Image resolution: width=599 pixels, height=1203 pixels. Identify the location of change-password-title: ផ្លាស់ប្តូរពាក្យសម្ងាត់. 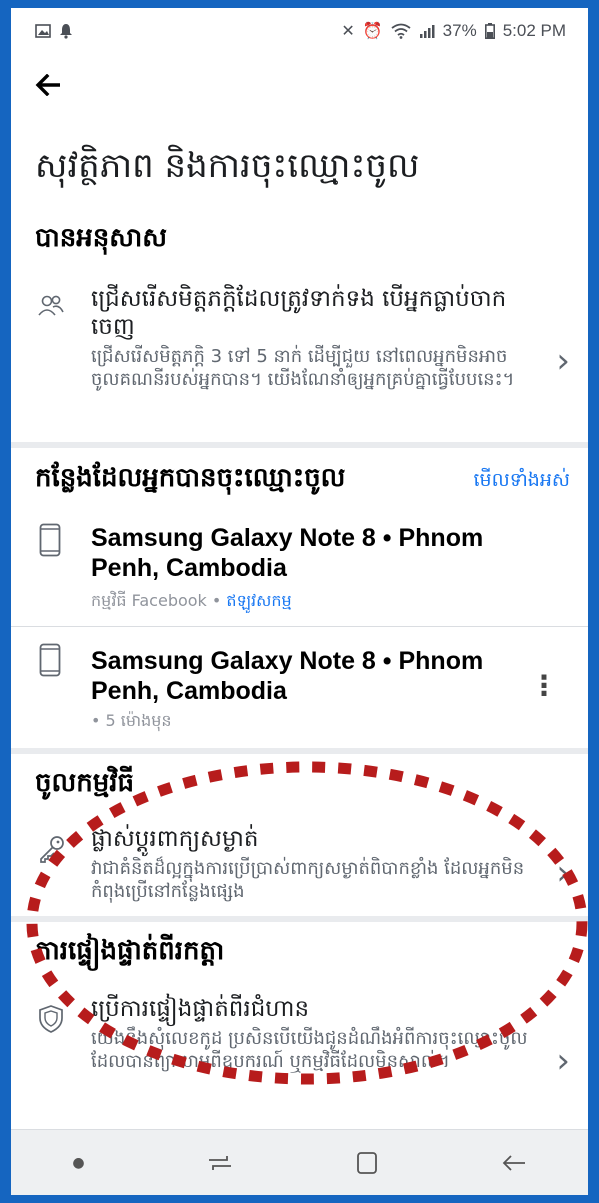
(175, 839).